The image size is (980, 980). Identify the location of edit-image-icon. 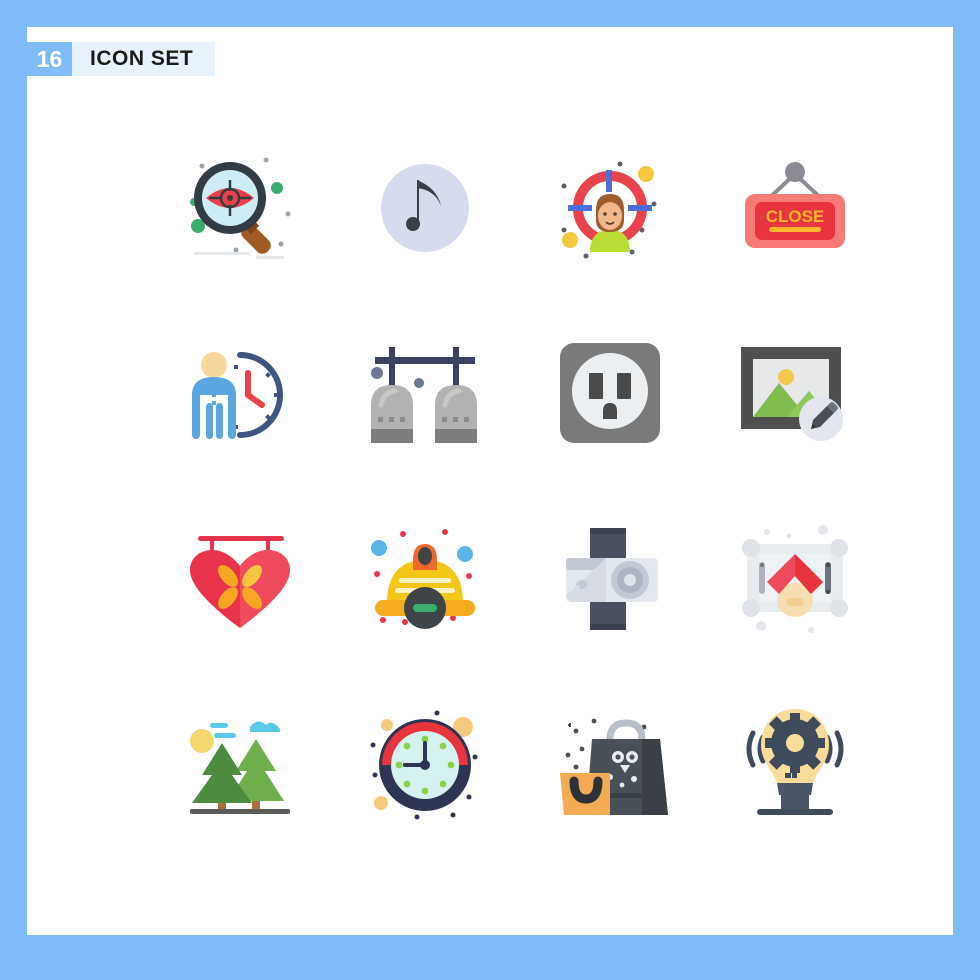
(791, 393).